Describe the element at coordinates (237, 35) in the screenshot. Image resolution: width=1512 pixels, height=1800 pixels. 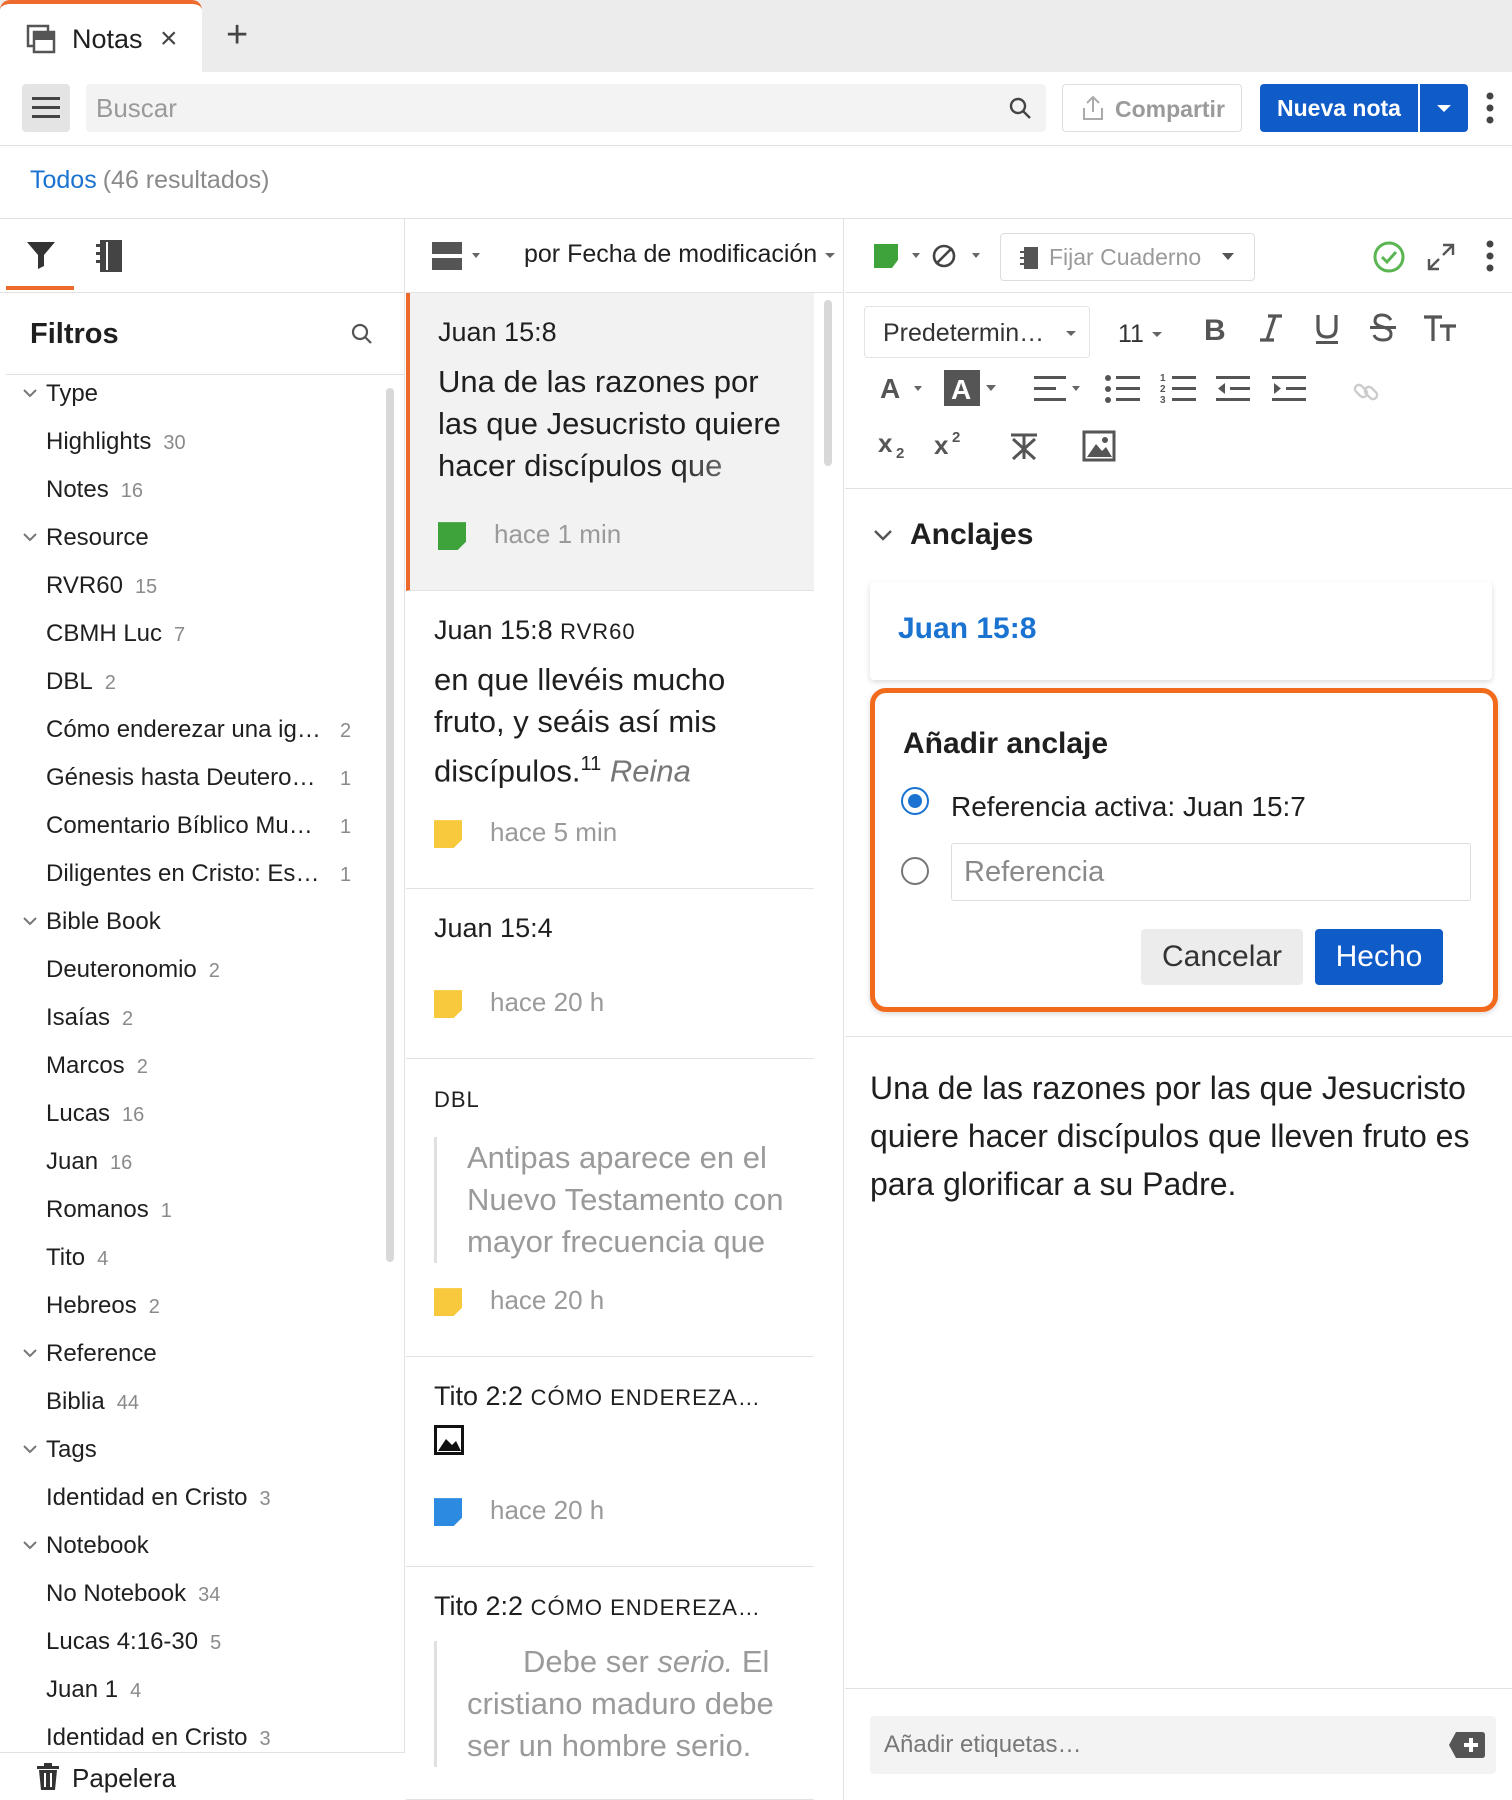
I see `add-tab-icon: +` at that location.